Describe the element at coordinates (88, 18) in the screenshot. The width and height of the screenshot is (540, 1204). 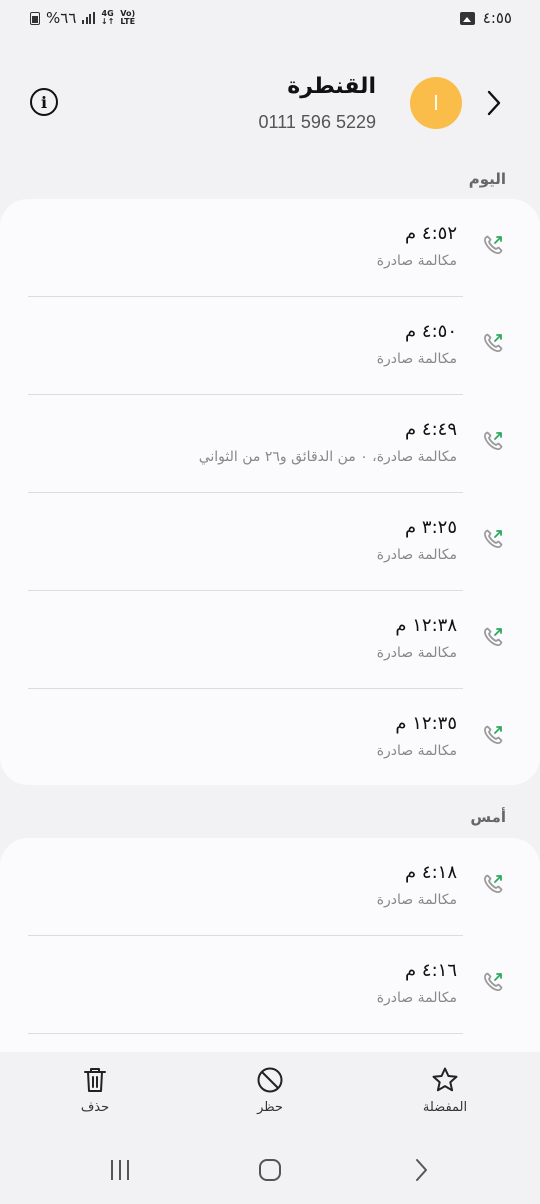
I see `signal-icon` at that location.